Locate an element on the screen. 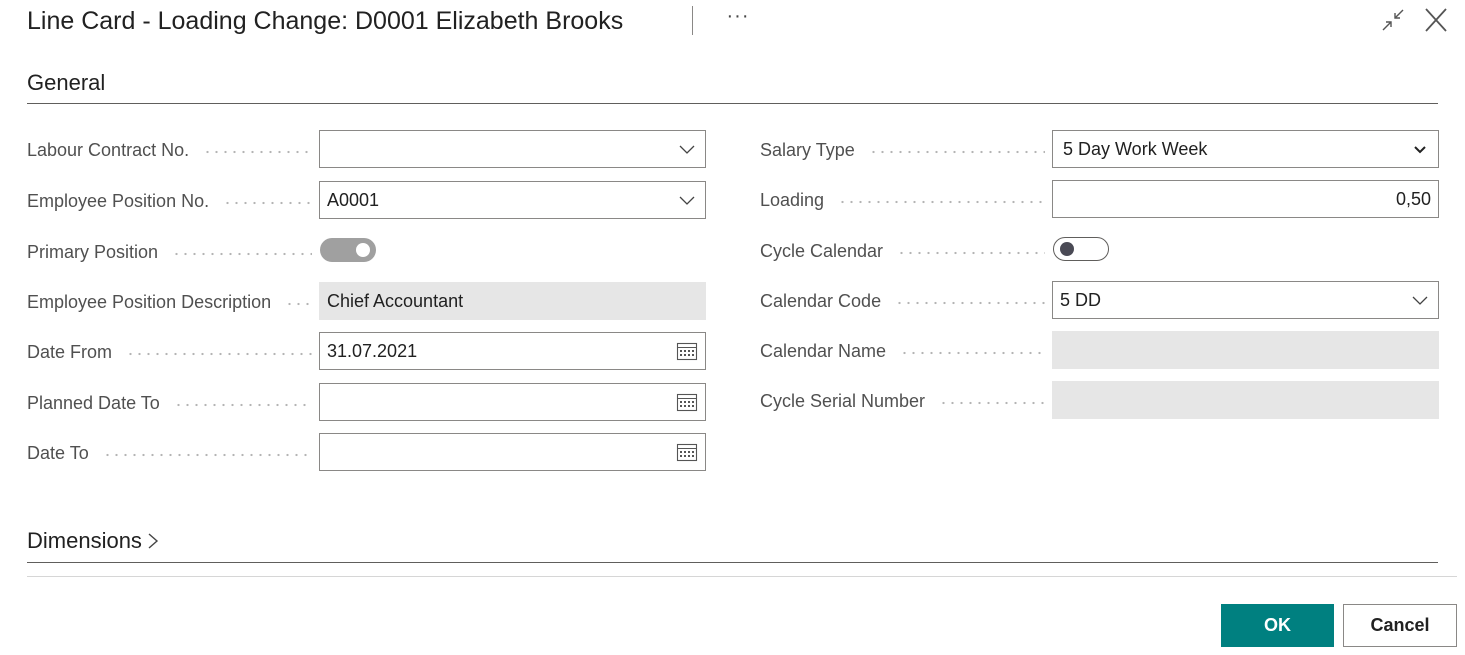  planned-date-to-field is located at coordinates (512, 402).